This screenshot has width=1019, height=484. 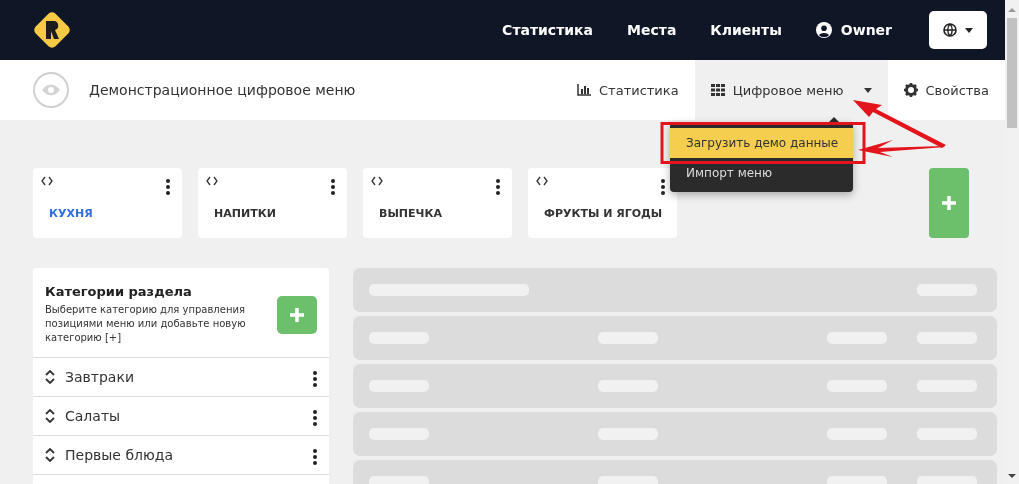 I want to click on eye-icon, so click(x=51, y=90).